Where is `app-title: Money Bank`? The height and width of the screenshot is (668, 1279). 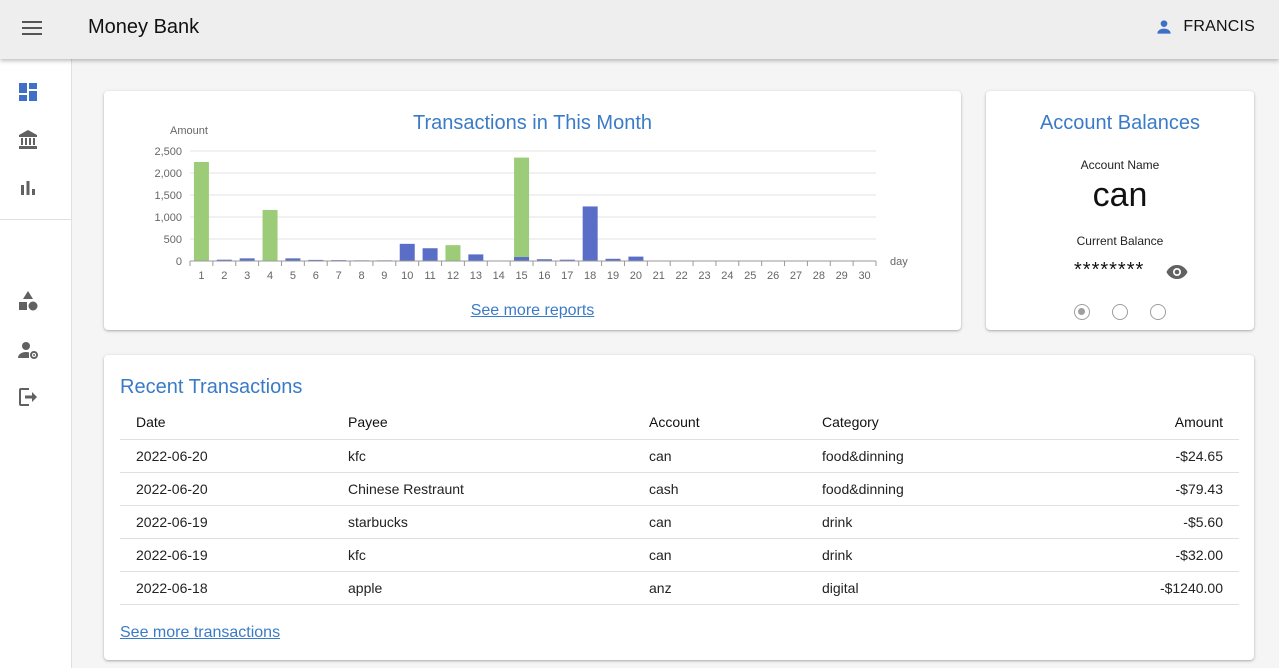
app-title: Money Bank is located at coordinates (144, 27).